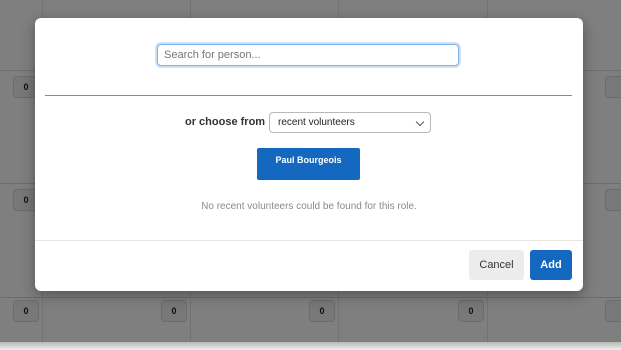 This screenshot has width=621, height=350. Describe the element at coordinates (551, 265) in the screenshot. I see `add-button: Add` at that location.